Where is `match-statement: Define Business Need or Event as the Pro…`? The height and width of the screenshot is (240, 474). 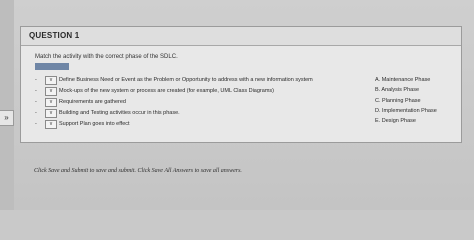 match-statement: Define Business Need or Event as the Pro… is located at coordinates (186, 80).